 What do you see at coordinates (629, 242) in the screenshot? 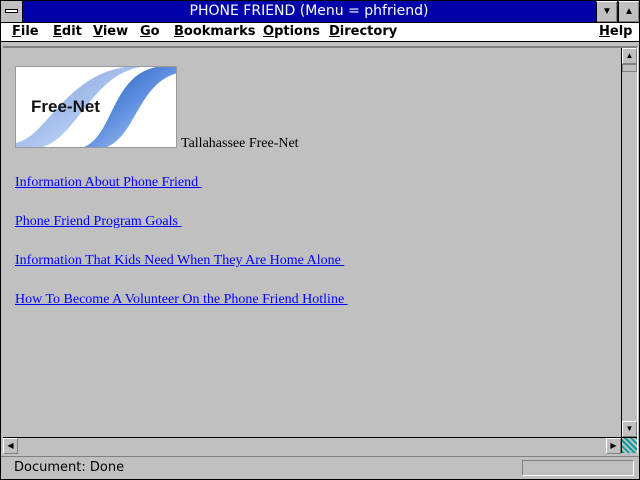
I see `vertical-scrollbar: ▲ ▼` at bounding box center [629, 242].